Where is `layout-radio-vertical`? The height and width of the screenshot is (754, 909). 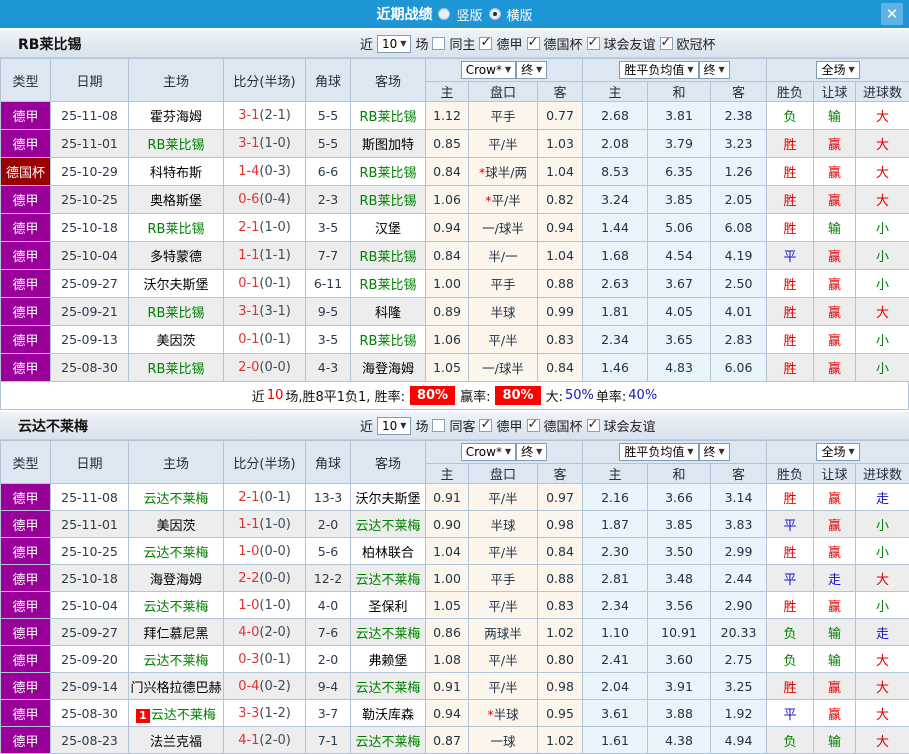
layout-radio-vertical is located at coordinates (444, 14).